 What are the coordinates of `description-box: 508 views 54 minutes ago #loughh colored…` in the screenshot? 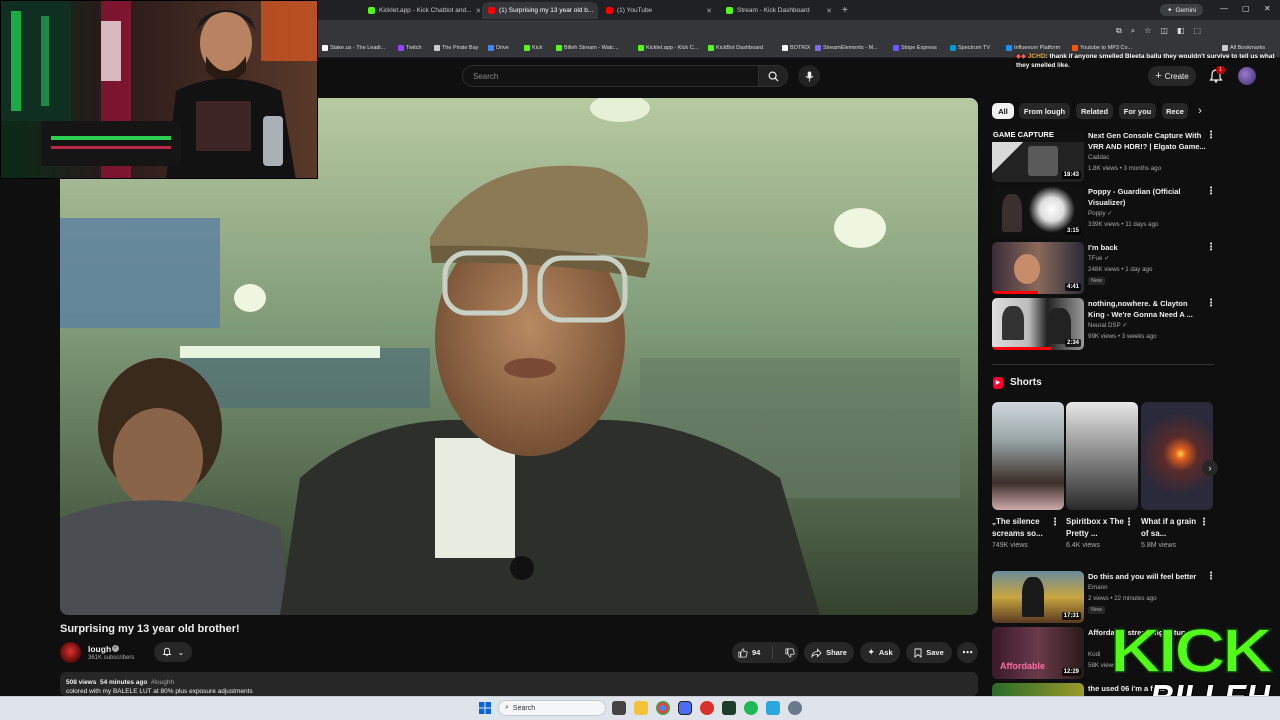 It's located at (519, 684).